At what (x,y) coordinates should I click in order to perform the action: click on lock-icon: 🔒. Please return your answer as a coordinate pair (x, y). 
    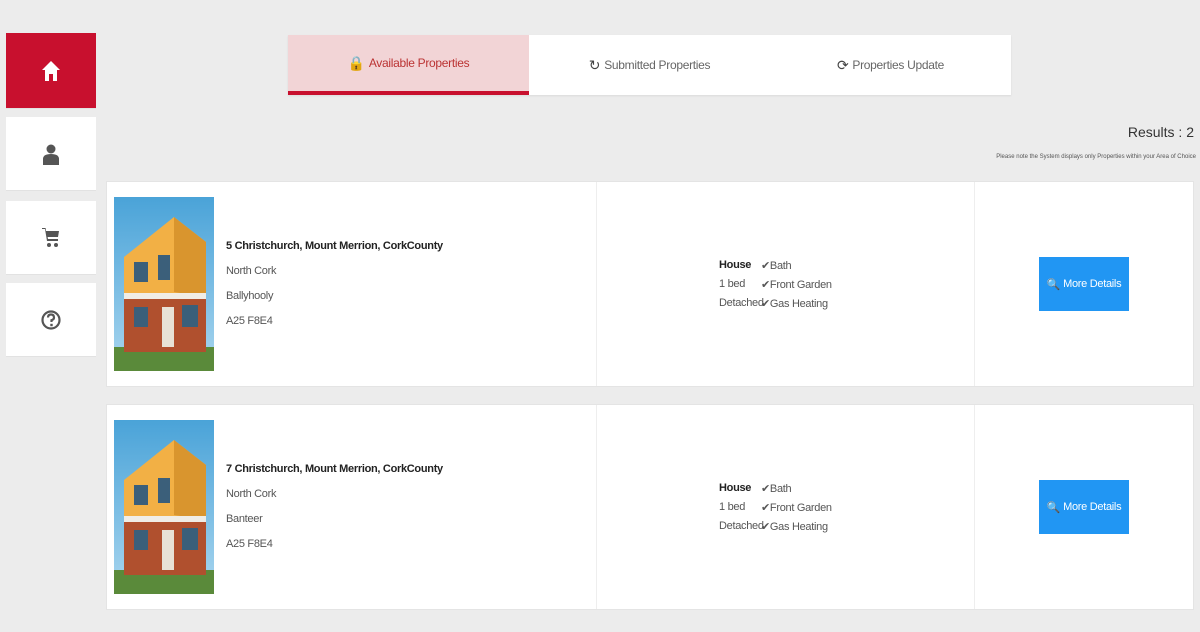
    Looking at the image, I should click on (356, 62).